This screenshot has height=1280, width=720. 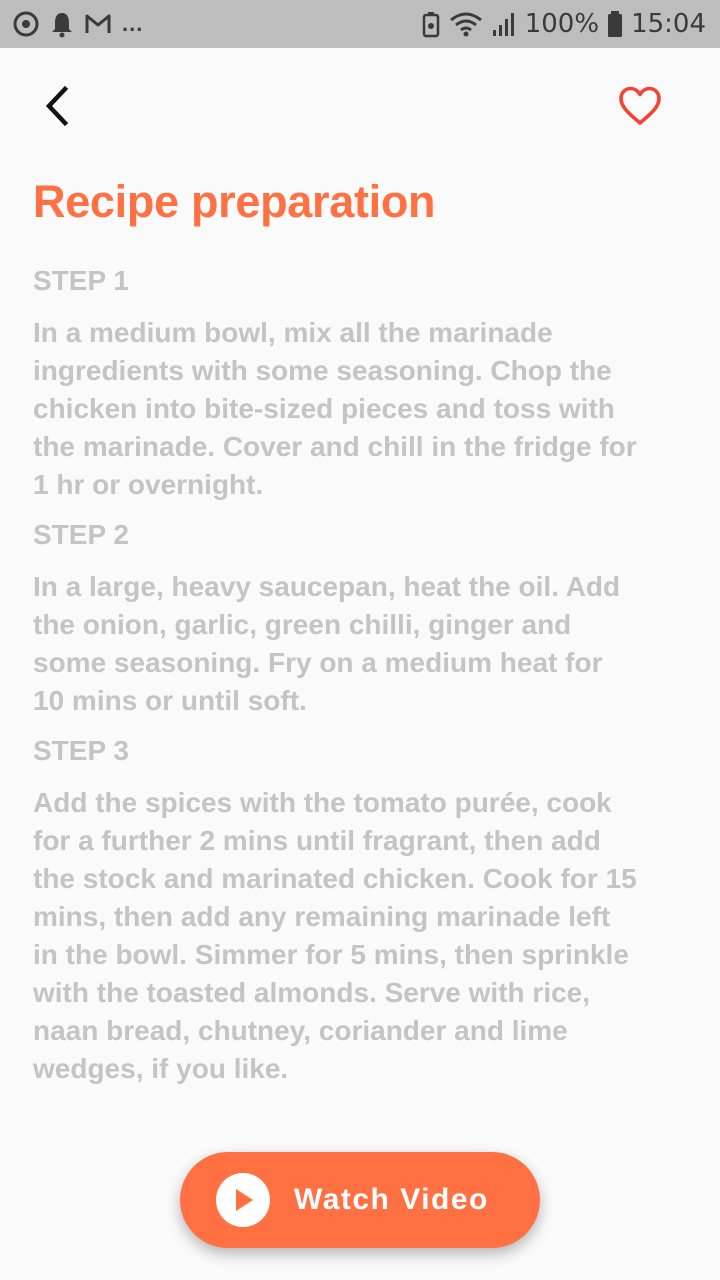 What do you see at coordinates (234, 201) in the screenshot?
I see `page-title: Recipe preparation` at bounding box center [234, 201].